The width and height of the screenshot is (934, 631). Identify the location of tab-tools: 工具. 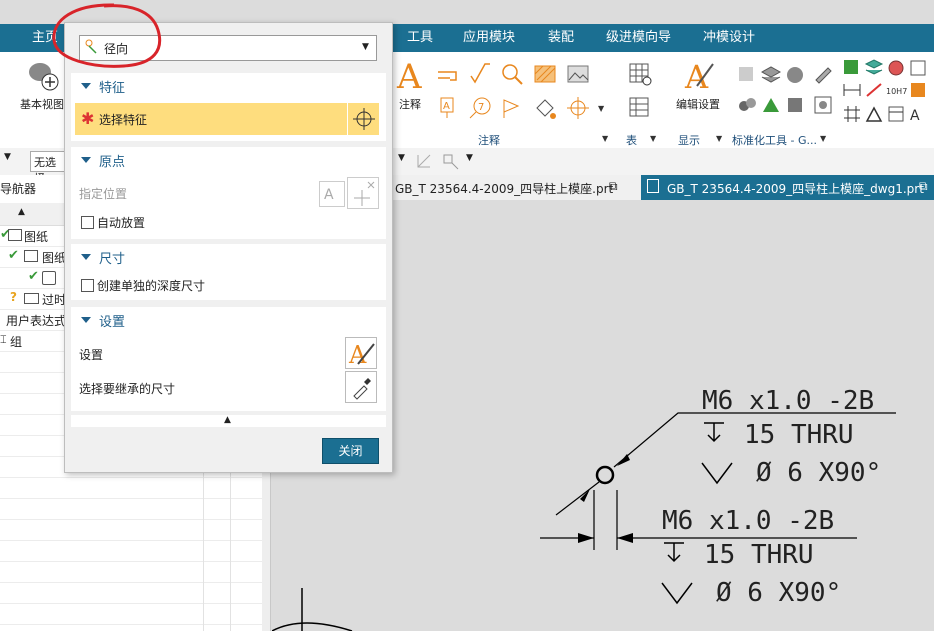
(420, 38).